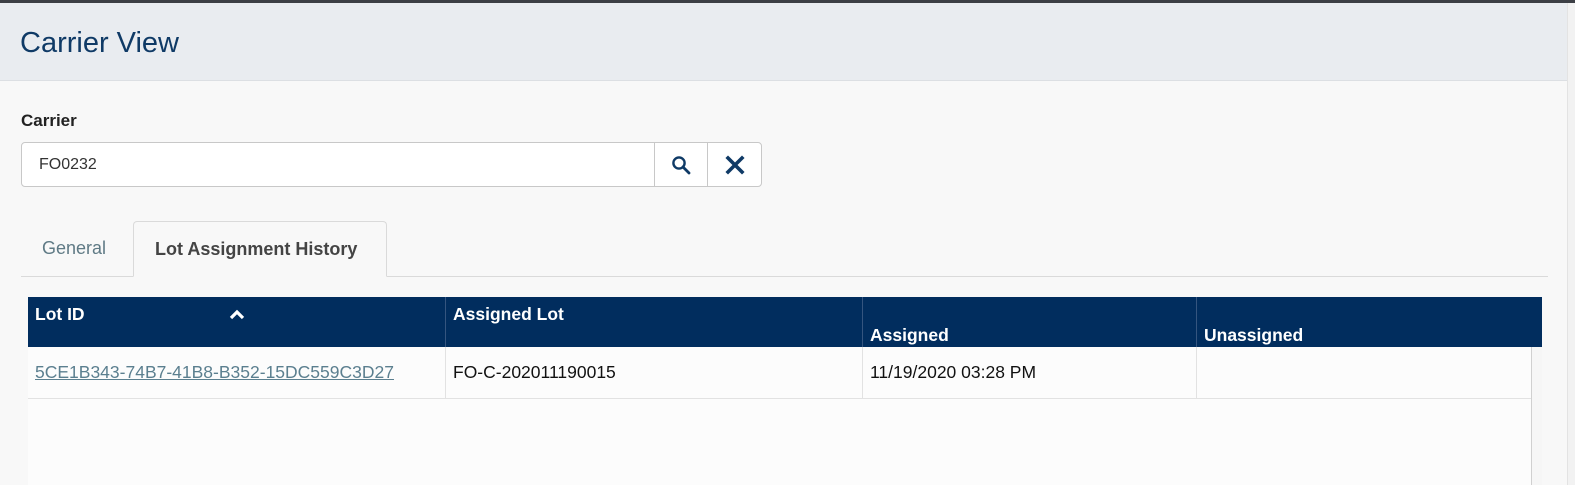 Image resolution: width=1575 pixels, height=485 pixels. I want to click on search-button, so click(680, 164).